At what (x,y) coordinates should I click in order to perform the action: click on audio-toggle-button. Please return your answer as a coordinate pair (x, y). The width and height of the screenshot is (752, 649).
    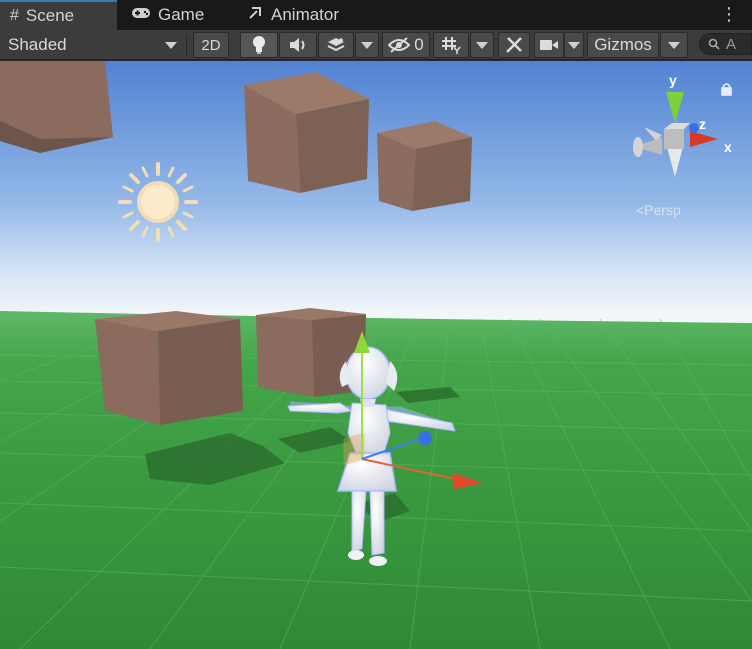
    Looking at the image, I should click on (298, 45).